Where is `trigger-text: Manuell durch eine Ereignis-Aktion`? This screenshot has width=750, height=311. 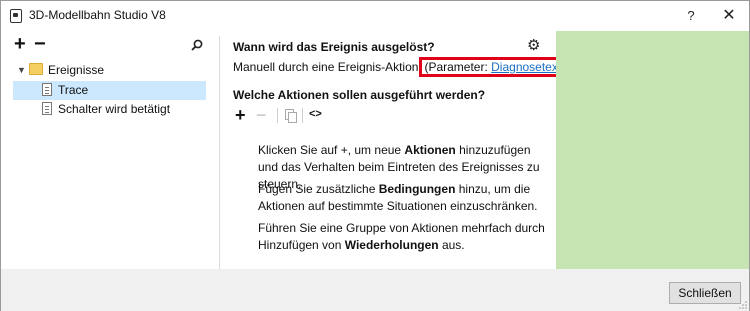 trigger-text: Manuell durch eine Ereignis-Aktion is located at coordinates (326, 67).